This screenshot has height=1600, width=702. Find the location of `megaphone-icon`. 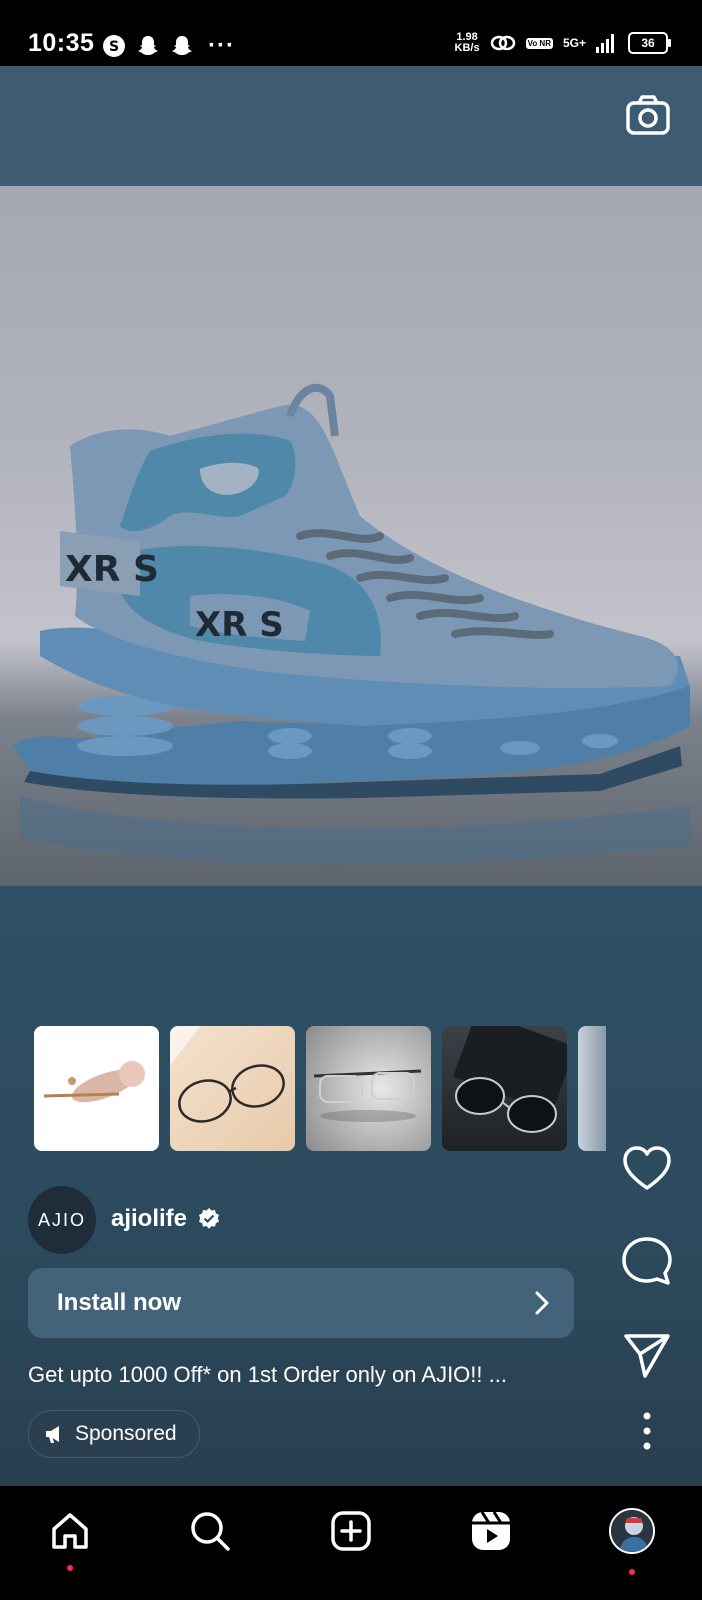

megaphone-icon is located at coordinates (52, 1434).